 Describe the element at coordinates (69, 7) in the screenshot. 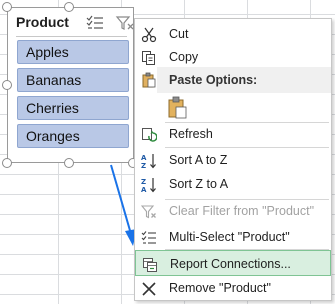

I see `resize-handle-top` at that location.